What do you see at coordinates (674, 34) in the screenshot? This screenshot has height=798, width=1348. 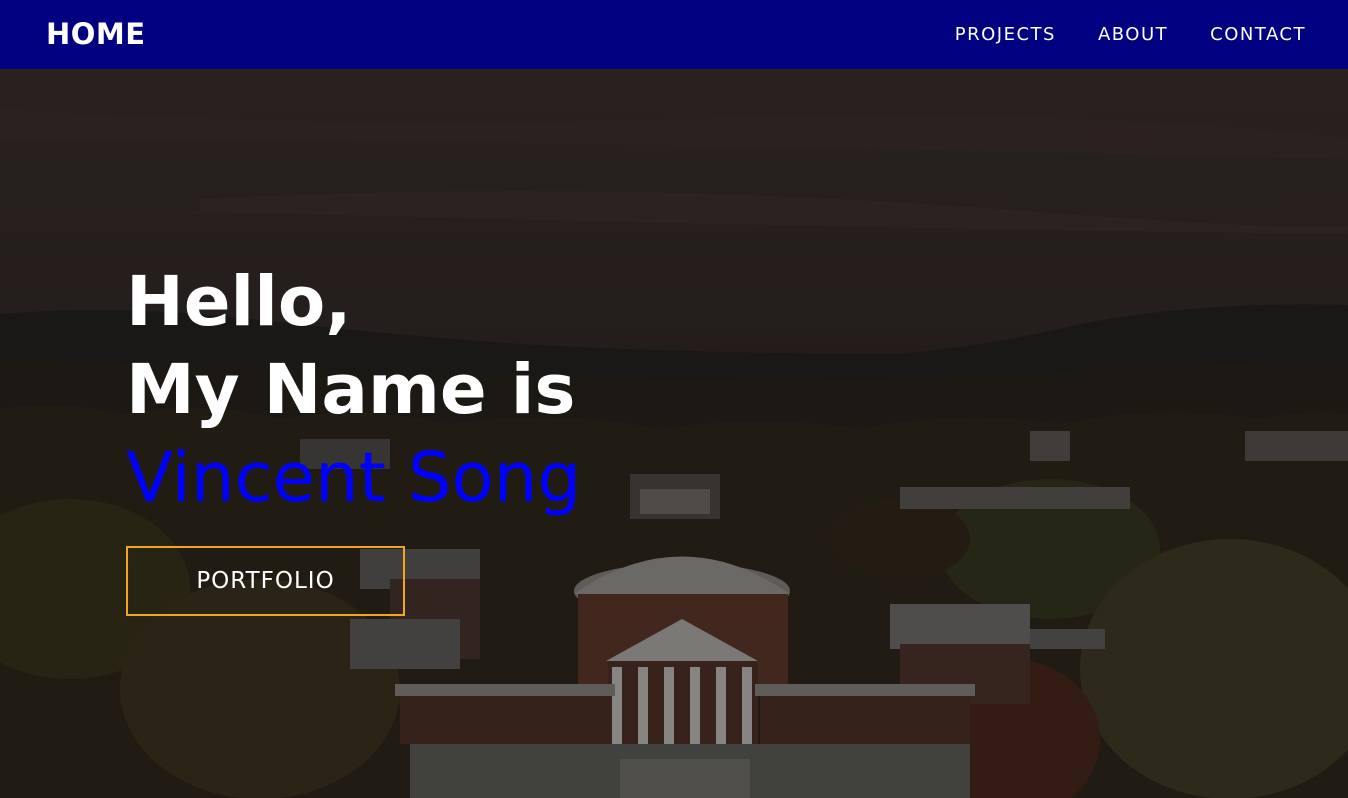 I see `top-navbar: HOME PROJECTS ABOUT CONTACT` at bounding box center [674, 34].